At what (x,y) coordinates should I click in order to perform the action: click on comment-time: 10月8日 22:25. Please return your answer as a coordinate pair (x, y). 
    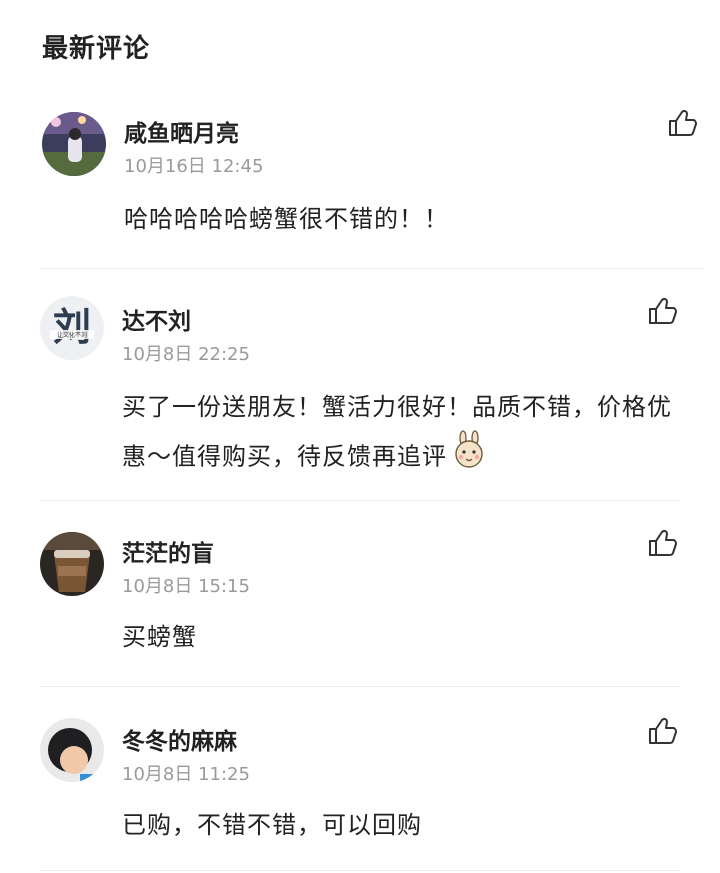
    Looking at the image, I should click on (186, 354).